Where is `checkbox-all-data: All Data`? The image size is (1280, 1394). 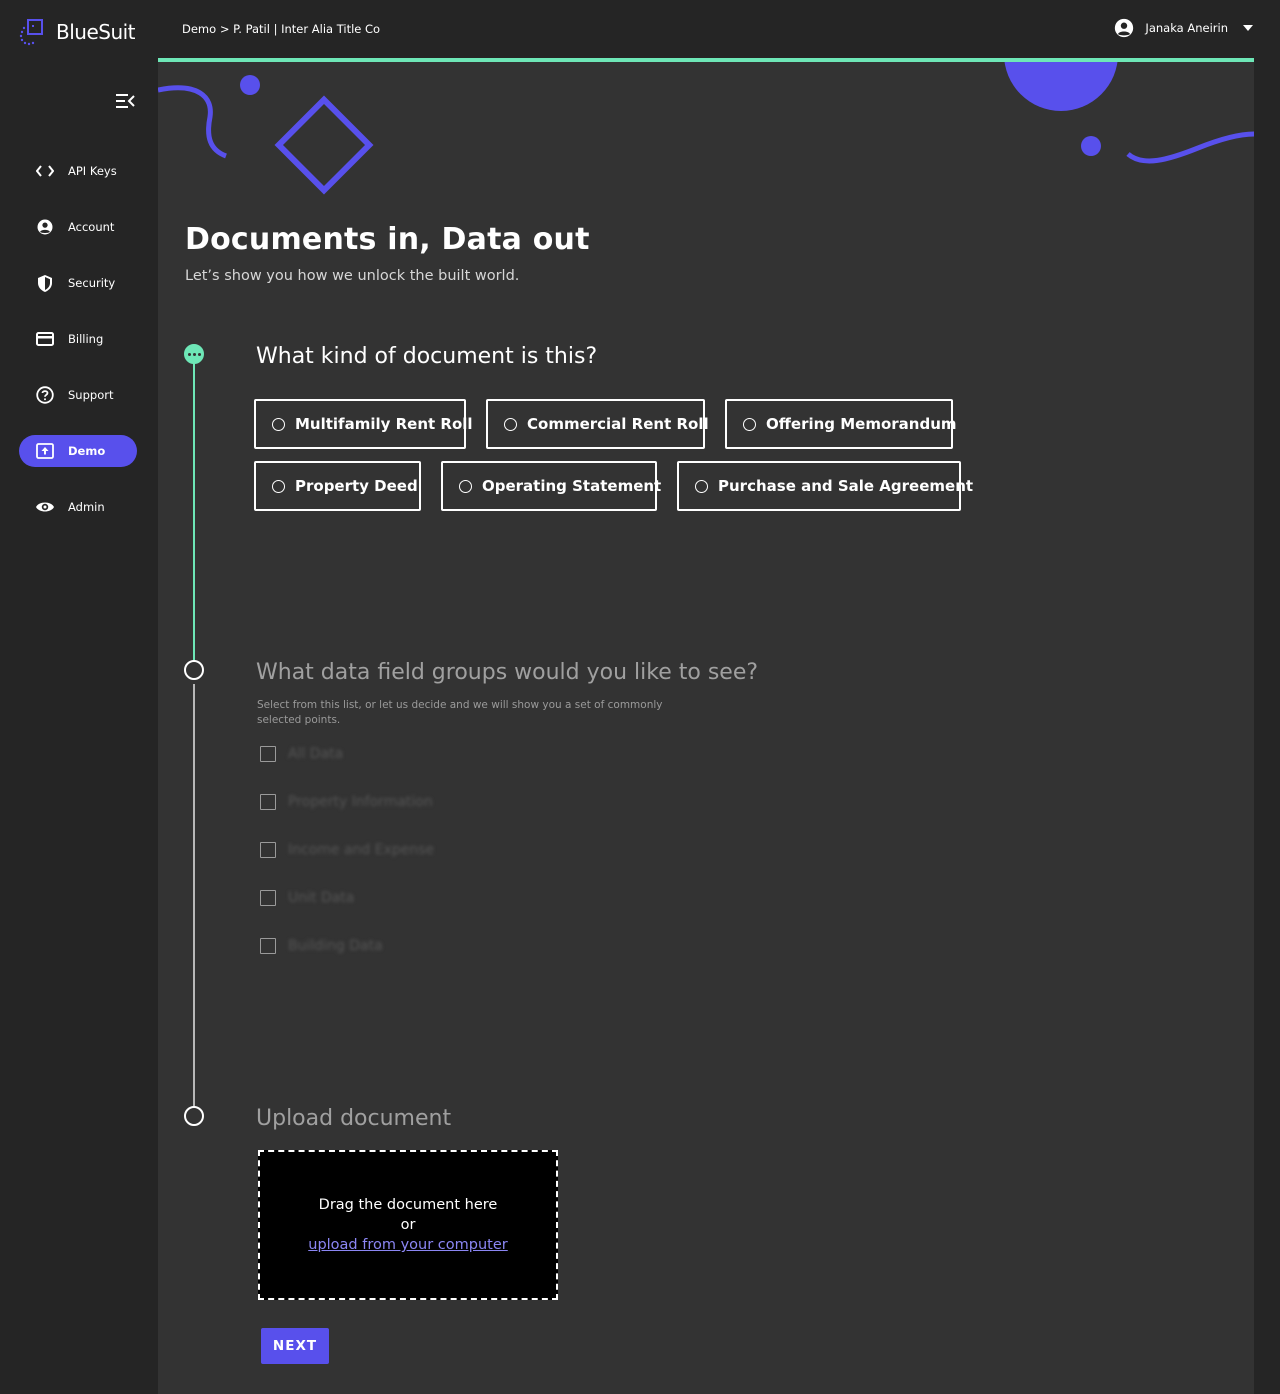 checkbox-all-data: All Data is located at coordinates (301, 754).